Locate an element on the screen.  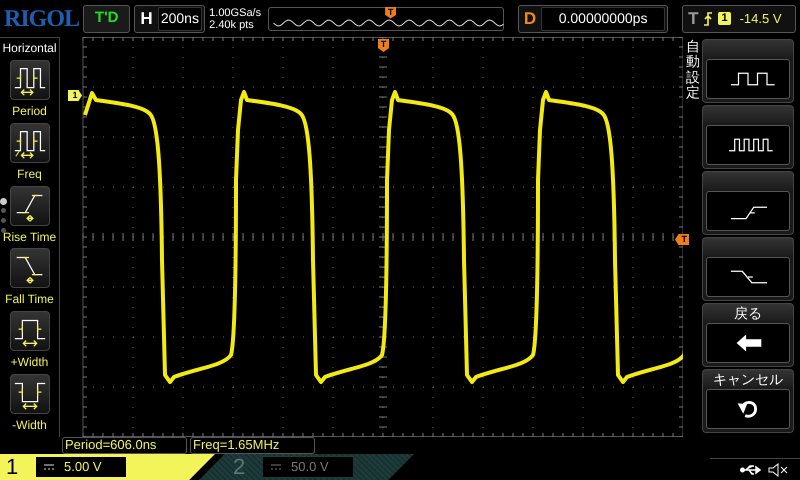
measurement-readout: Freq=1.65MHz is located at coordinates (252, 445).